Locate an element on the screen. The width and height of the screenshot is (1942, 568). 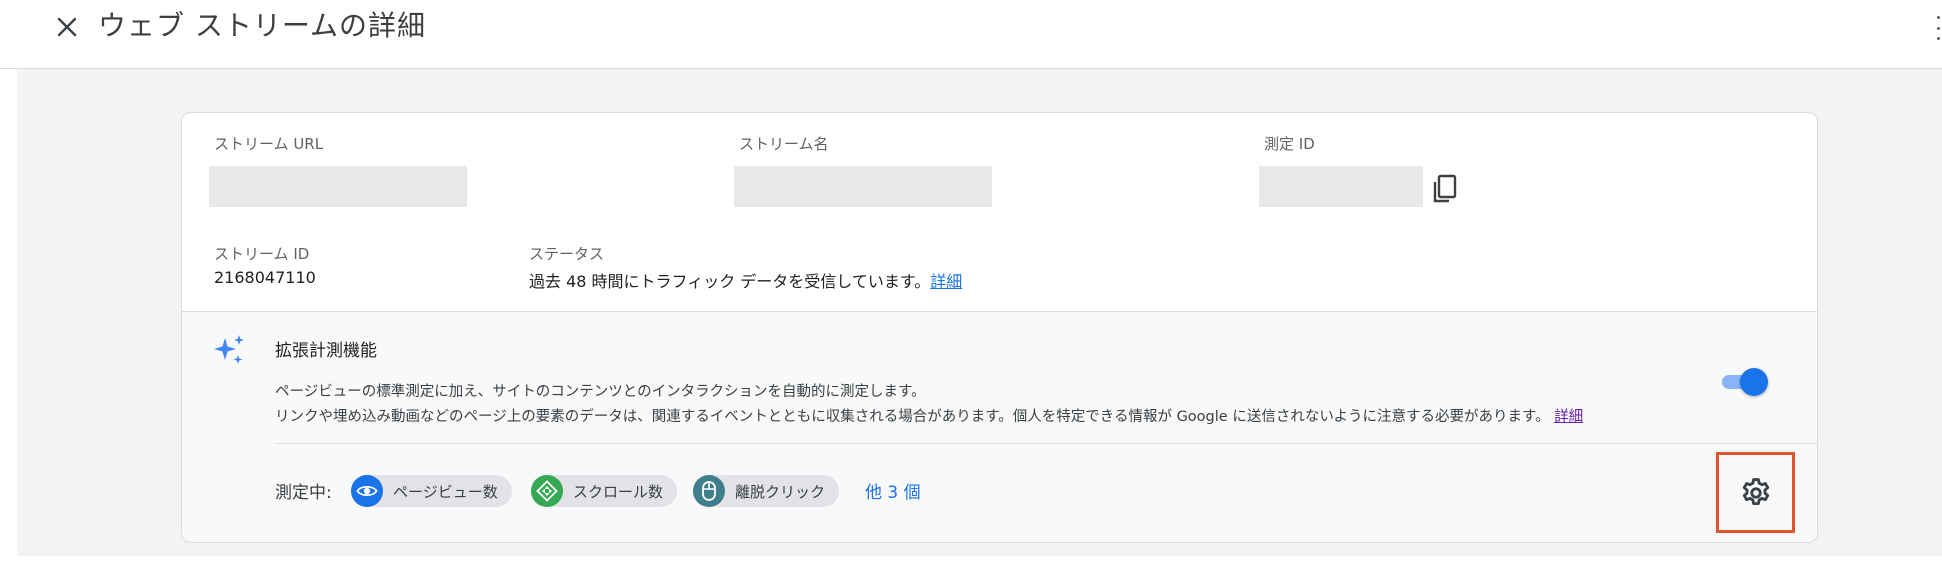
more-vert-icon is located at coordinates (1938, 17).